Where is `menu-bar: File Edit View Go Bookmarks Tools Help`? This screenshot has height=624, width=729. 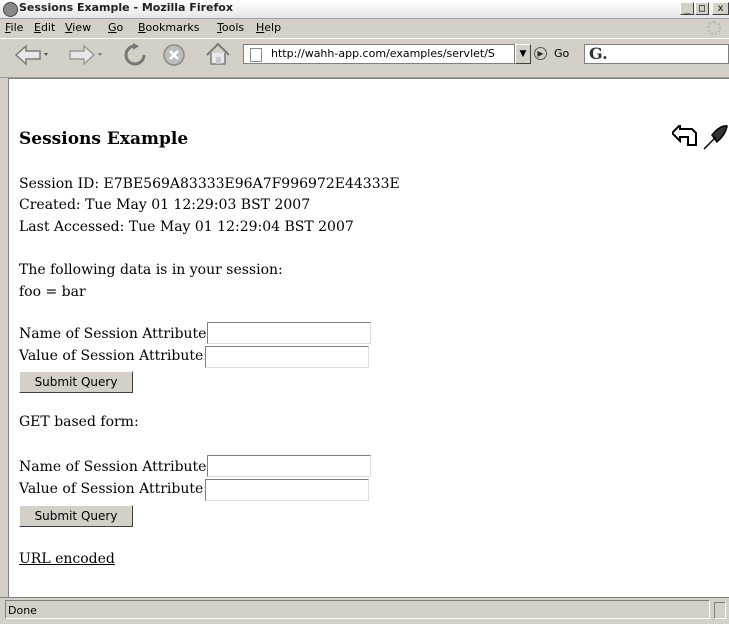
menu-bar: File Edit View Go Bookmarks Tools Help is located at coordinates (364, 28).